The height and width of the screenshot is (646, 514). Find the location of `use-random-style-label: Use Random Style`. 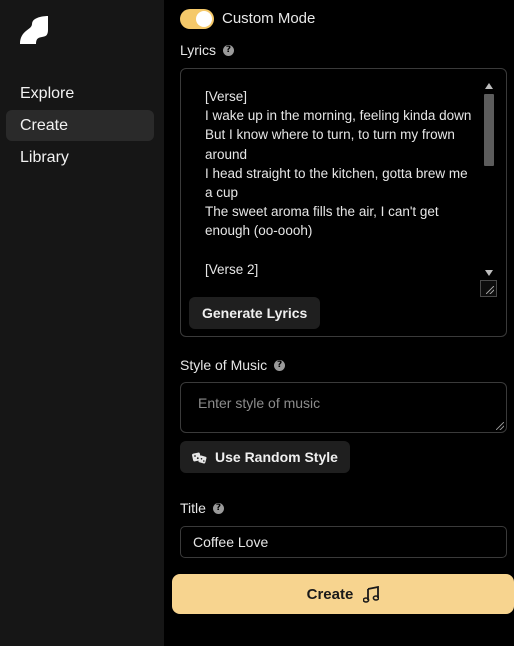

use-random-style-label: Use Random Style is located at coordinates (276, 457).